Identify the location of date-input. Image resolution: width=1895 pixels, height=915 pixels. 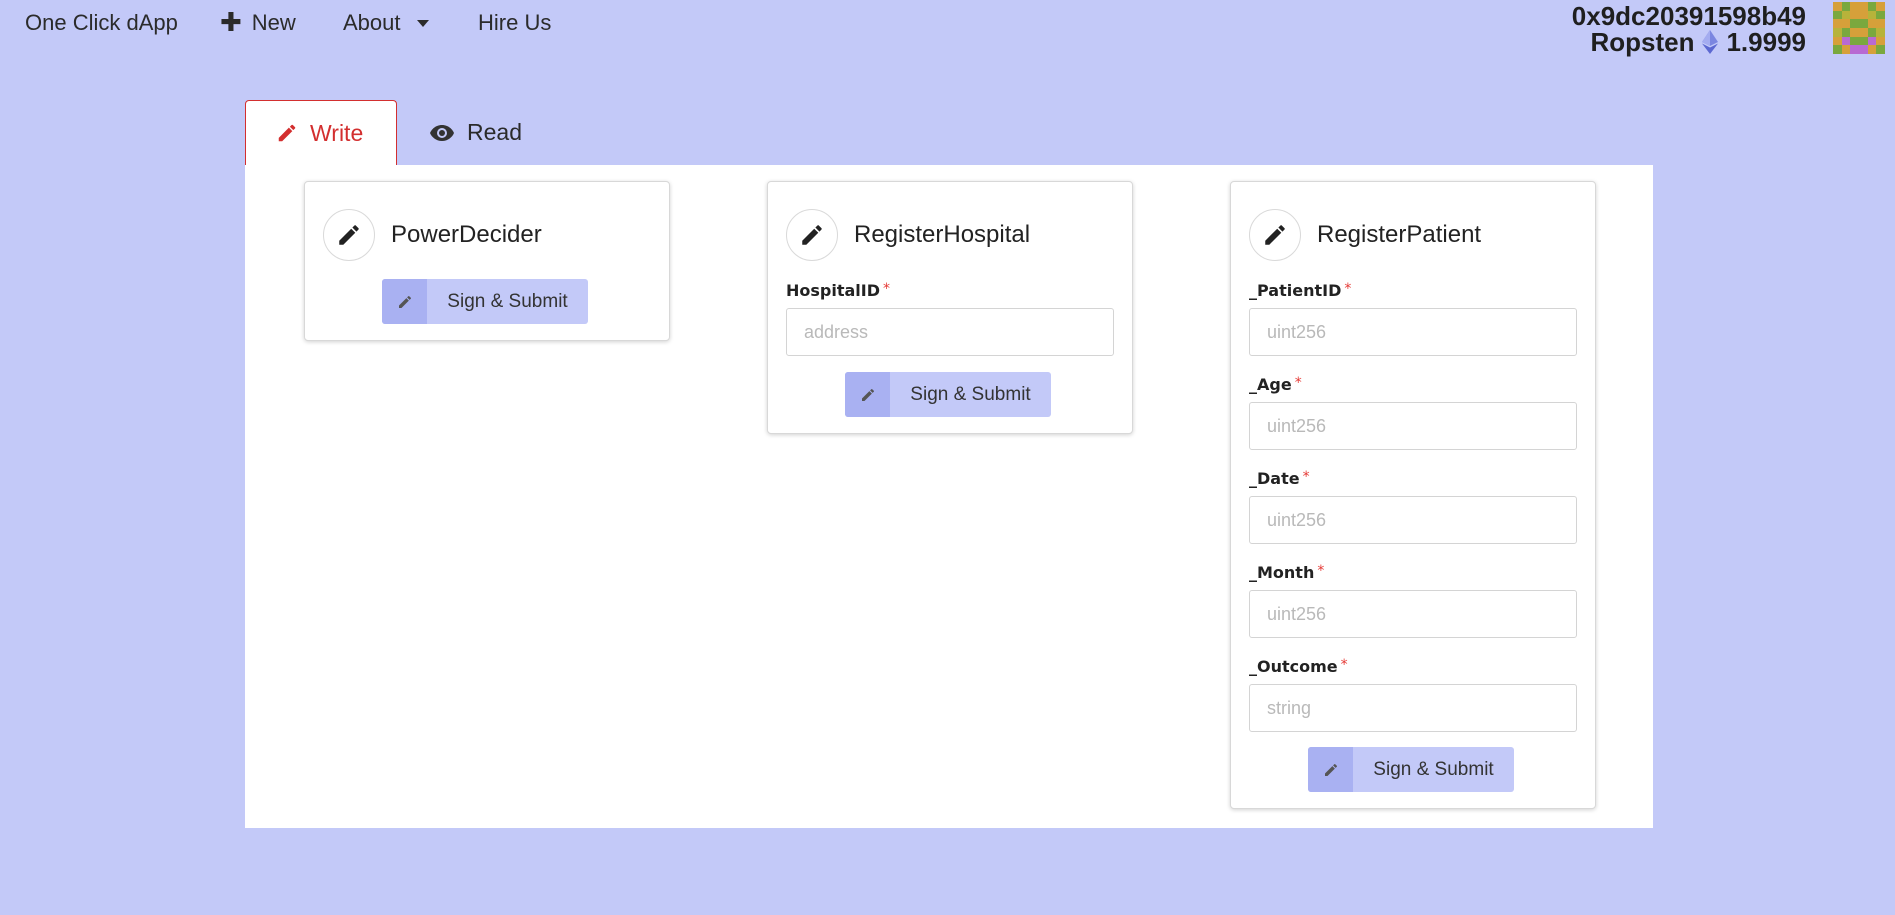
(1413, 520).